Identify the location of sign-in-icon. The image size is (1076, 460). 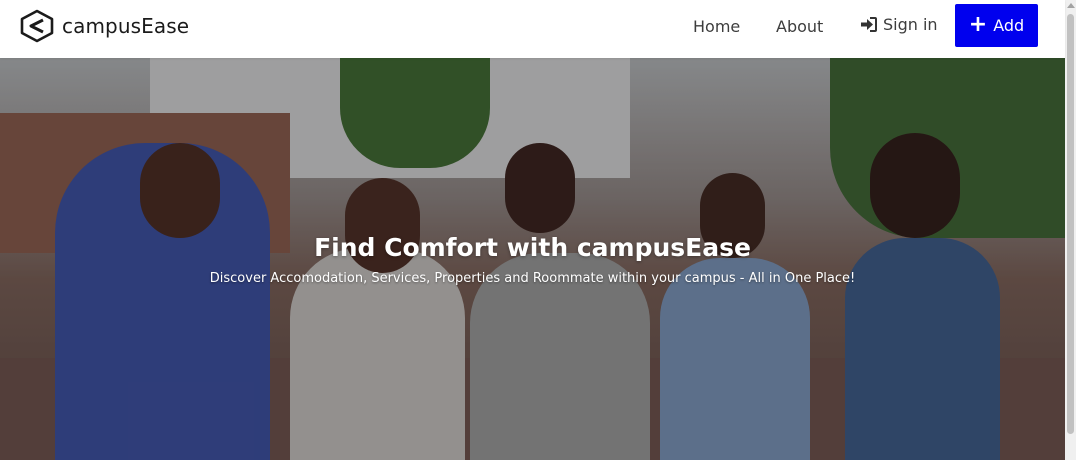
(869, 24).